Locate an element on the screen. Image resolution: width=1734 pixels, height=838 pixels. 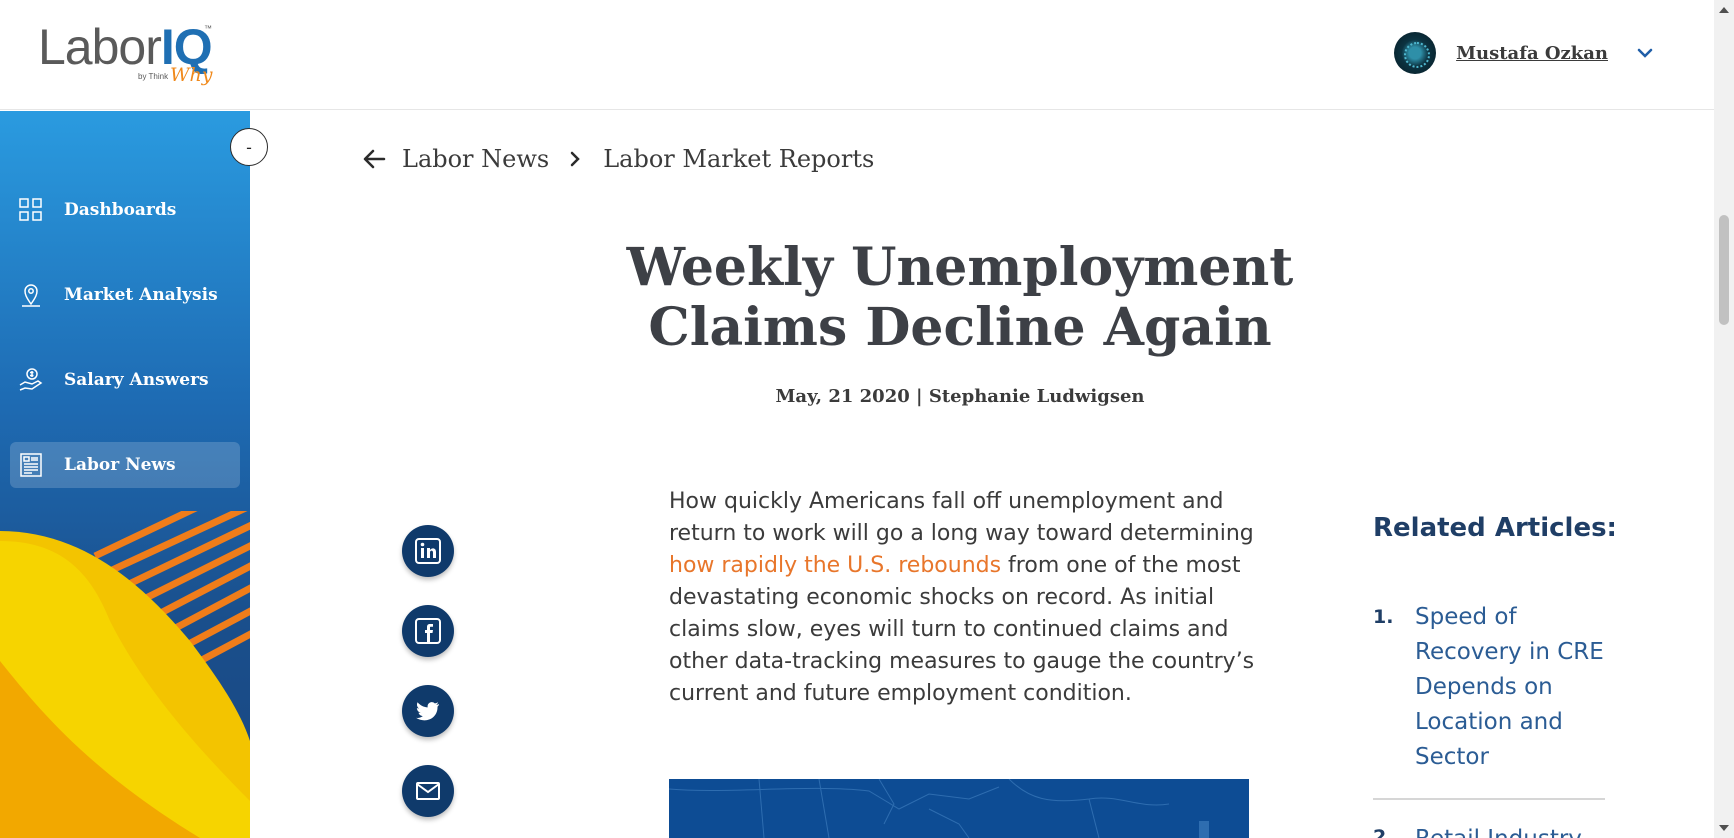
related-articles-heading: Related Articles: is located at coordinates (1495, 528).